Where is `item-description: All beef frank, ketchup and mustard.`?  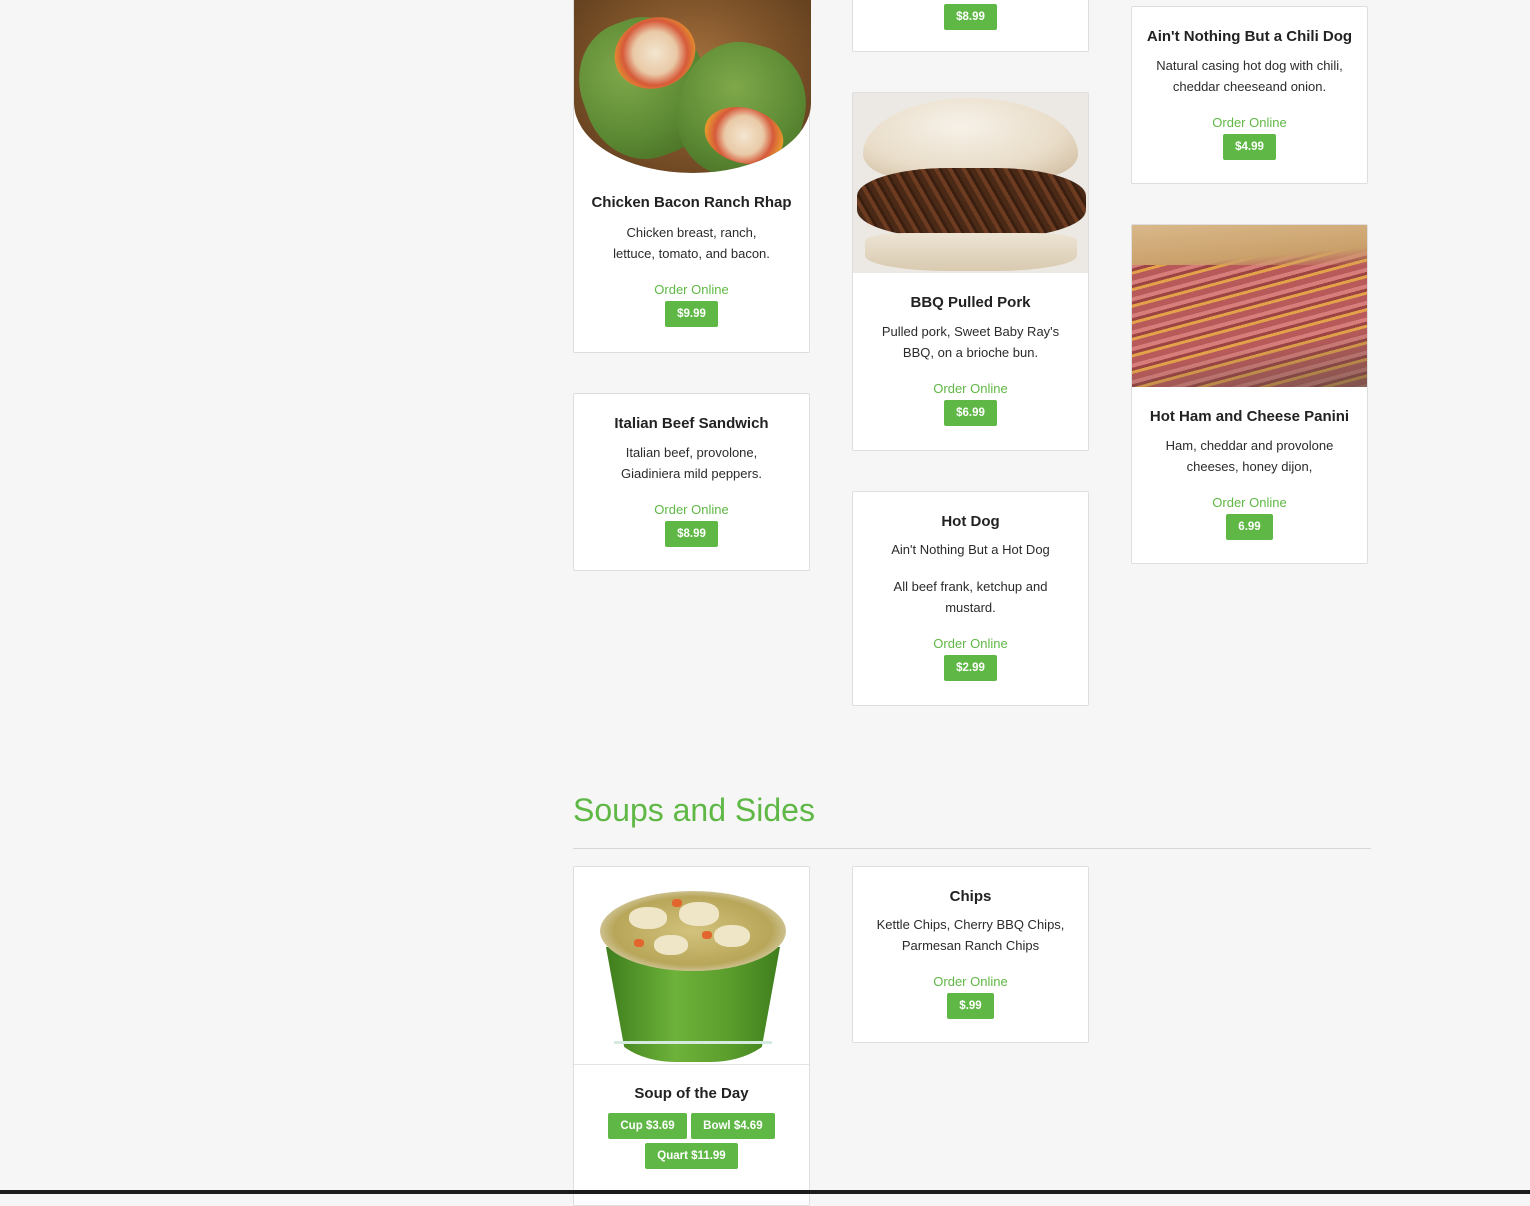
item-description: All beef frank, ketchup and mustard. is located at coordinates (970, 597).